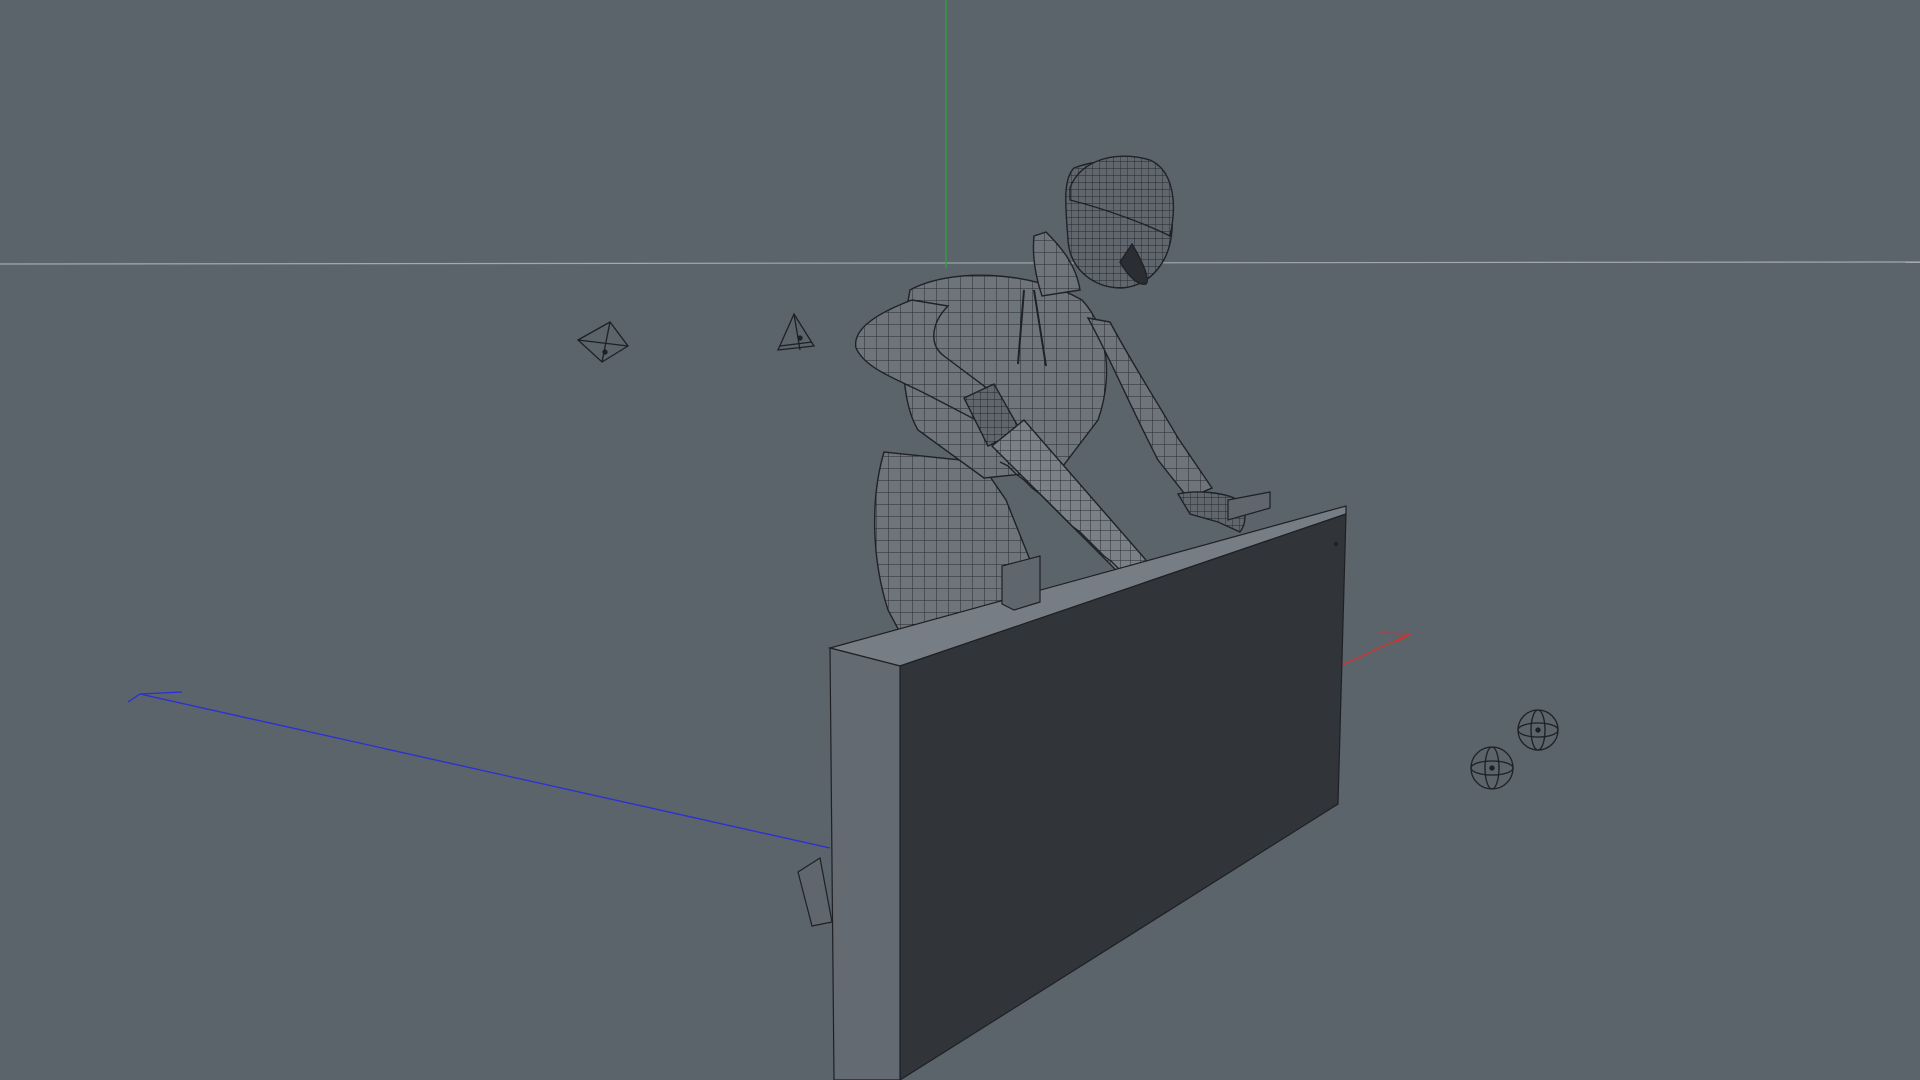 This screenshot has width=1920, height=1080. What do you see at coordinates (485, 771) in the screenshot?
I see `z-axis-line` at bounding box center [485, 771].